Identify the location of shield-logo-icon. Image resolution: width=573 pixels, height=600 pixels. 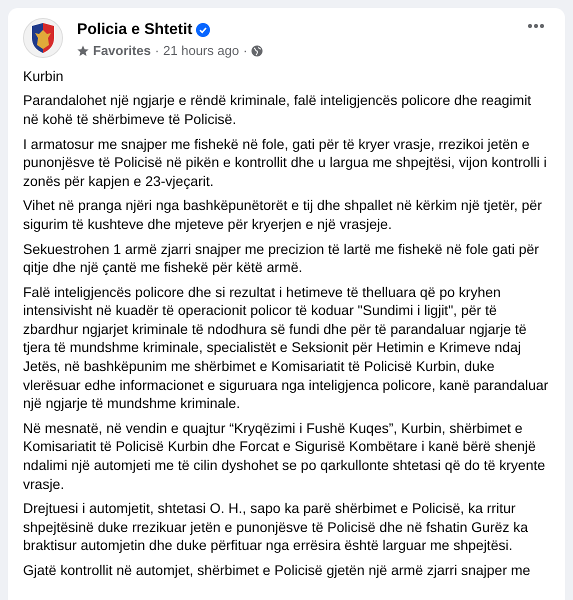
(43, 38).